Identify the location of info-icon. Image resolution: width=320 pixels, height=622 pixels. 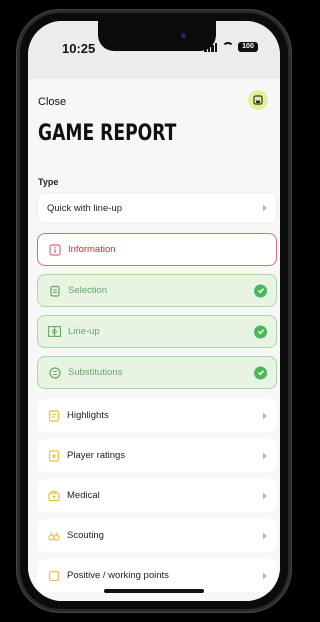
(54, 249).